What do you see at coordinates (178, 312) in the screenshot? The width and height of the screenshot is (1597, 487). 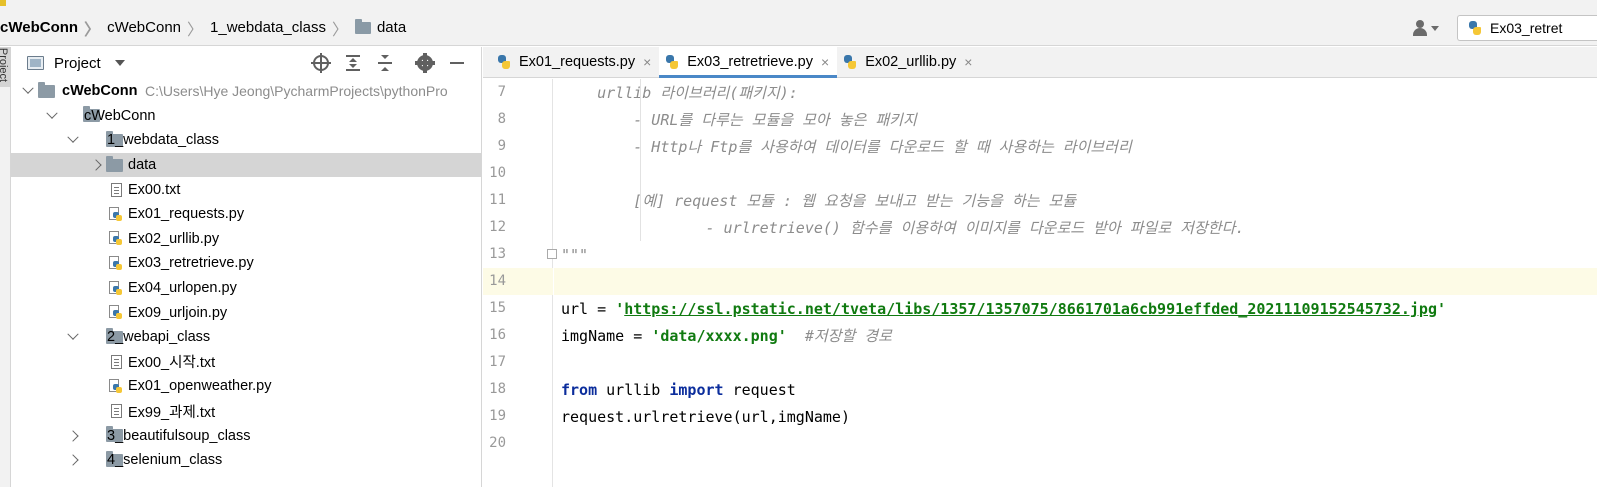 I see `tree-item-label: Ex09_urljoin.py` at bounding box center [178, 312].